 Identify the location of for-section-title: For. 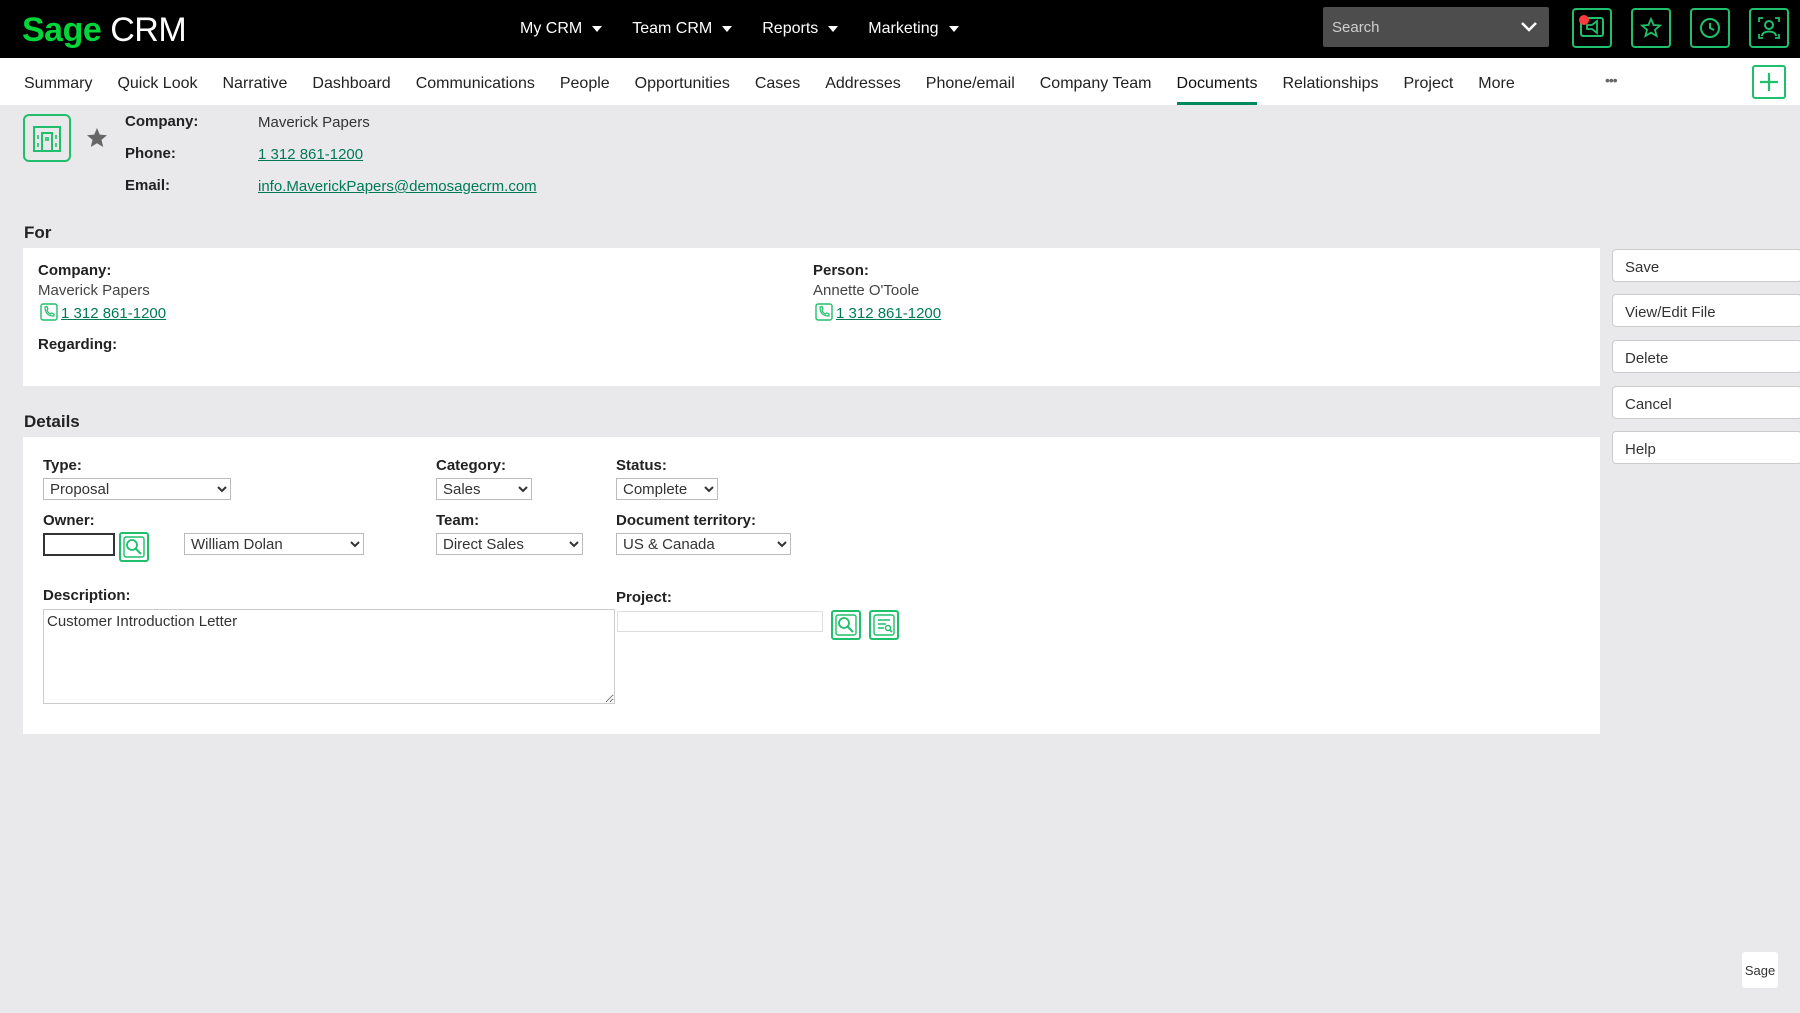
(38, 232).